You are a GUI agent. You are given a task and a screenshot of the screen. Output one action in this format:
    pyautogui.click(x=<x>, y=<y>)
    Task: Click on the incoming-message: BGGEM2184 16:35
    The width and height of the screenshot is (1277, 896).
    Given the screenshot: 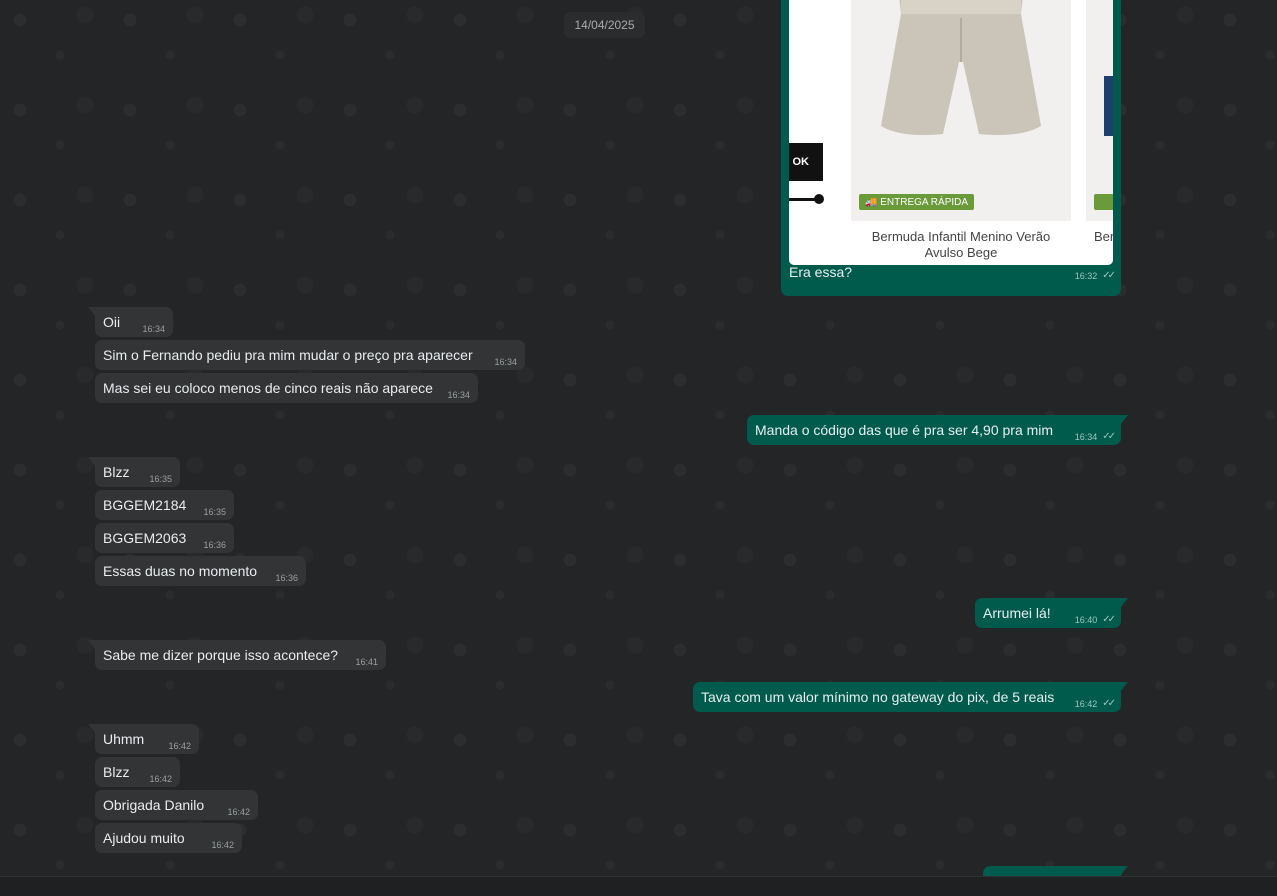 What is the action you would take?
    pyautogui.click(x=164, y=505)
    